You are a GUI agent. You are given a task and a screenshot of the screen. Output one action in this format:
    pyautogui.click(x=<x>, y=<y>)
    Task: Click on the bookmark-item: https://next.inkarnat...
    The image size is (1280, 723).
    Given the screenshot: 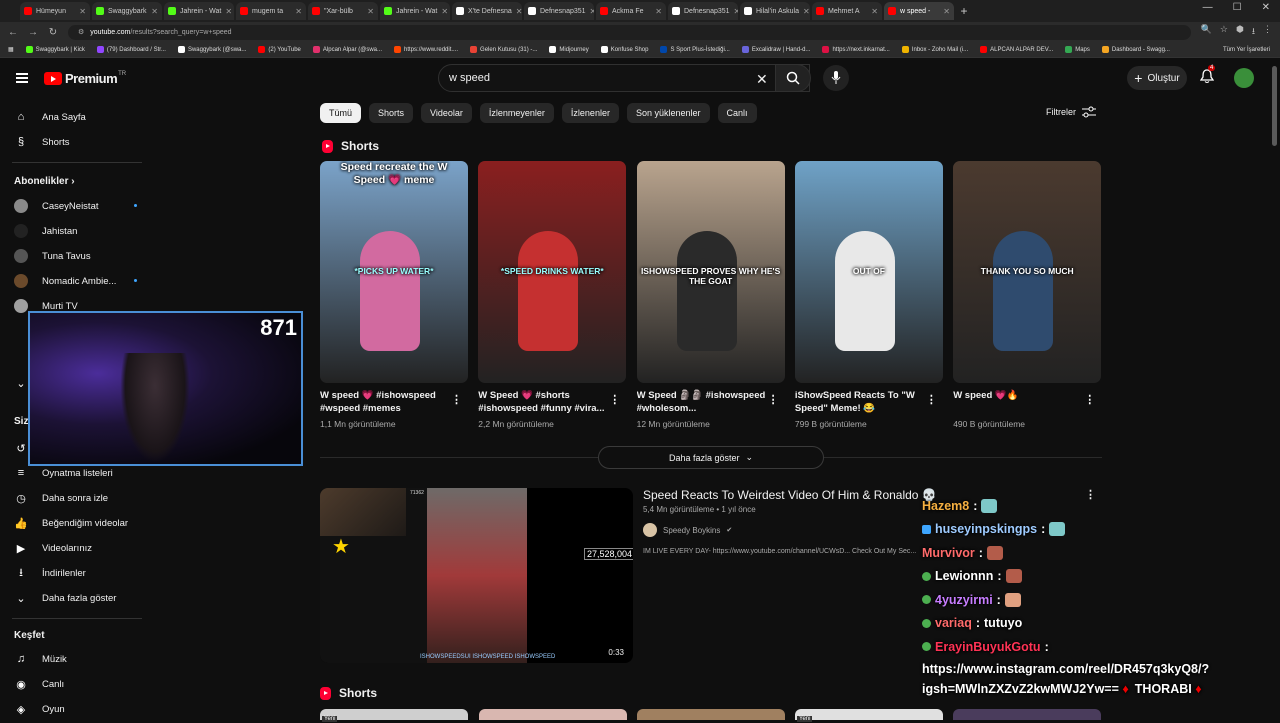 What is the action you would take?
    pyautogui.click(x=856, y=49)
    